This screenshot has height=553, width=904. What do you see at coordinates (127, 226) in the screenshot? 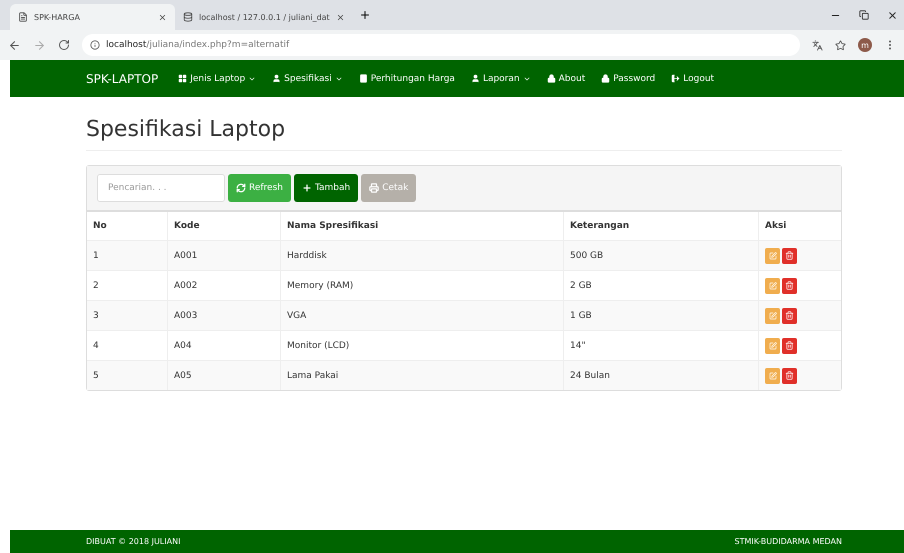
I see `column-header: No` at bounding box center [127, 226].